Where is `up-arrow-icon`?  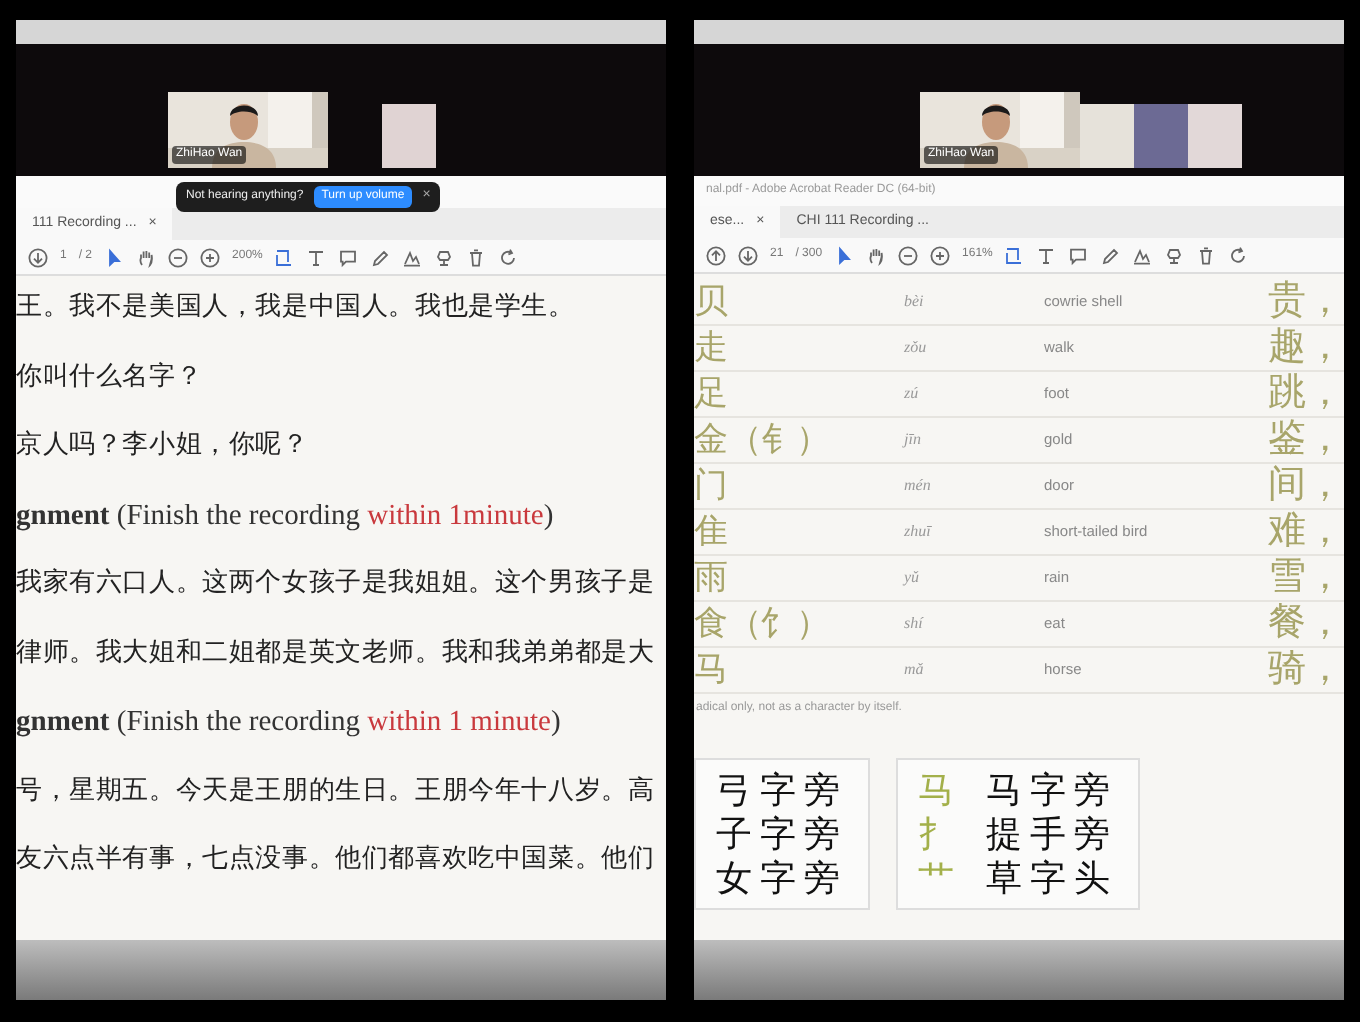
up-arrow-icon is located at coordinates (716, 255).